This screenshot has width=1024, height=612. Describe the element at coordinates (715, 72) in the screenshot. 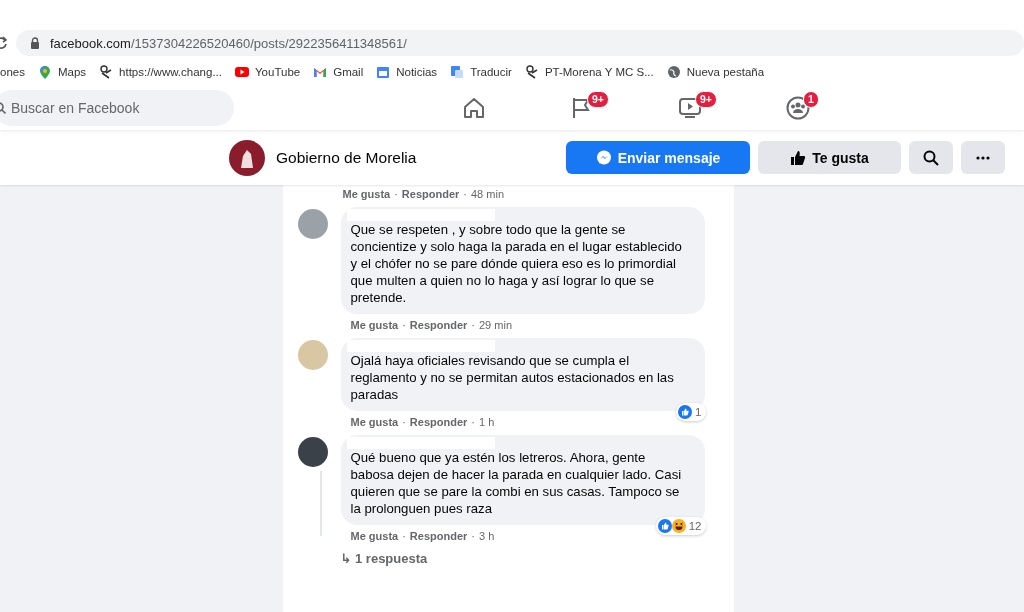

I see `bookmark-link: Nueva pestaña` at that location.